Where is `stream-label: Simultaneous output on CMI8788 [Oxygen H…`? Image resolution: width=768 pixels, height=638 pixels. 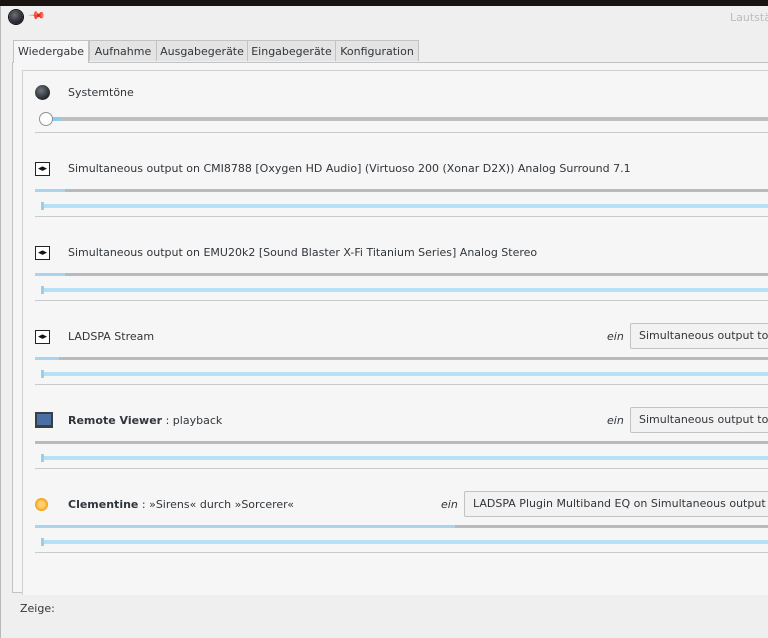 stream-label: Simultaneous output on CMI8788 [Oxygen H… is located at coordinates (349, 168).